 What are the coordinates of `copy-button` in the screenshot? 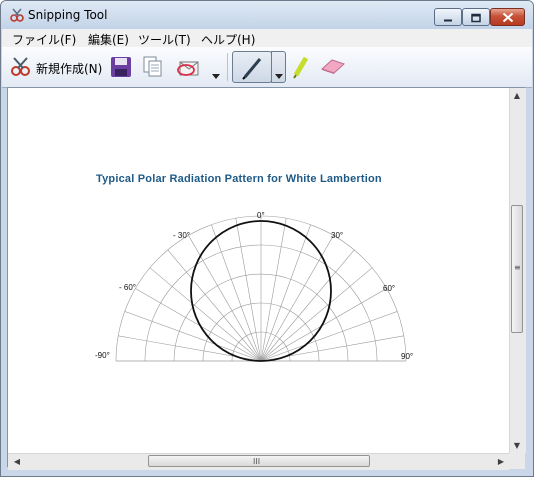 It's located at (153, 67).